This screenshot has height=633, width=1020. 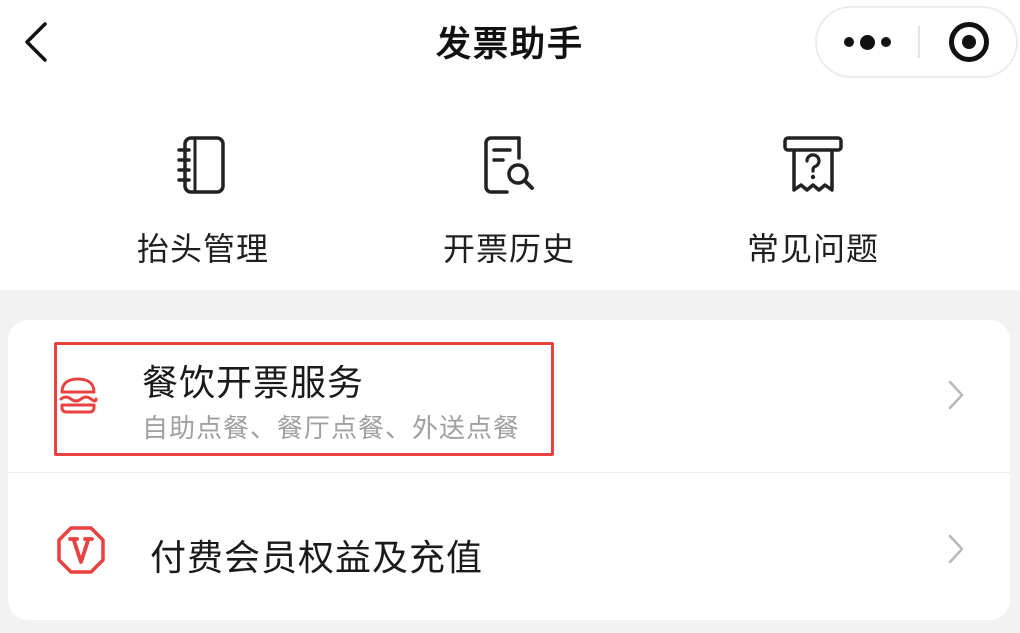 What do you see at coordinates (317, 558) in the screenshot?
I see `list-item-title: 付费会员权益及充值` at bounding box center [317, 558].